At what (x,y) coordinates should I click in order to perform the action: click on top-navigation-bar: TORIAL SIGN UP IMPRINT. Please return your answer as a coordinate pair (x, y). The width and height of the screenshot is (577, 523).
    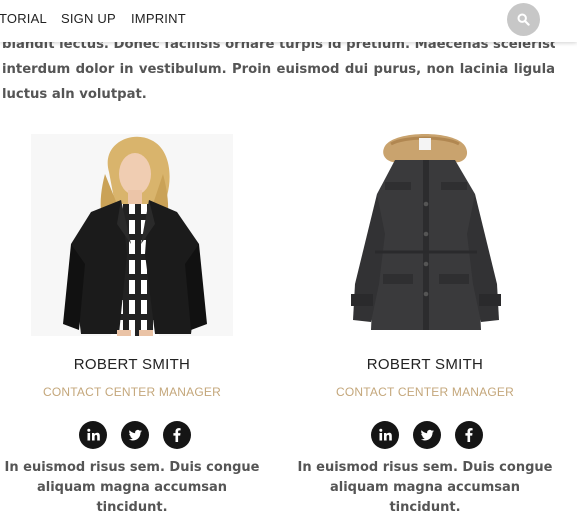
    Looking at the image, I should click on (288, 21).